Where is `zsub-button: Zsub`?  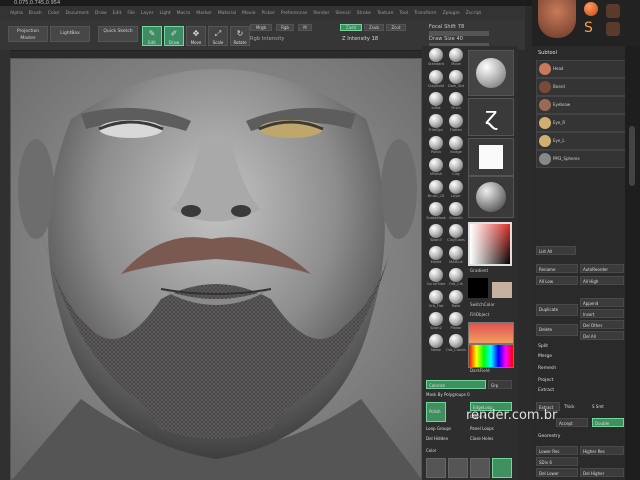 zsub-button: Zsub is located at coordinates (374, 27).